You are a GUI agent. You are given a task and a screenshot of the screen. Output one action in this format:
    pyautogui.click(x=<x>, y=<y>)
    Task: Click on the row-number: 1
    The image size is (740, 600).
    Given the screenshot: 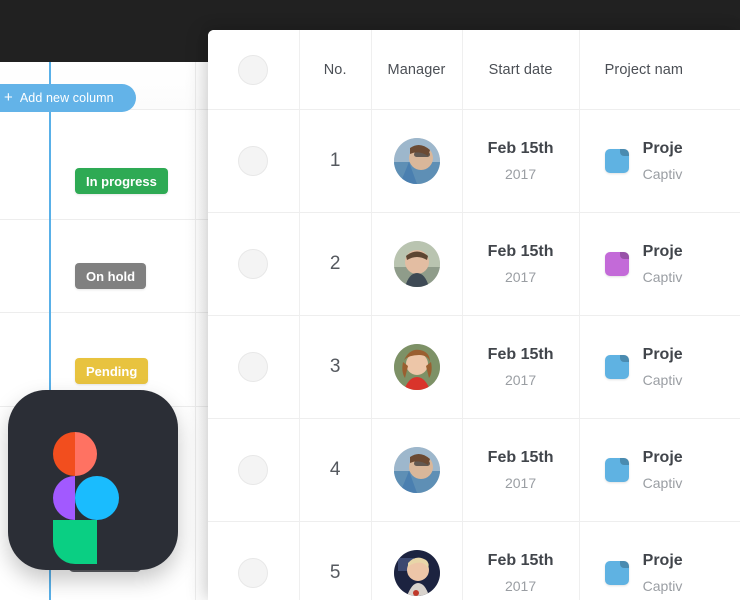 What is the action you would take?
    pyautogui.click(x=335, y=160)
    